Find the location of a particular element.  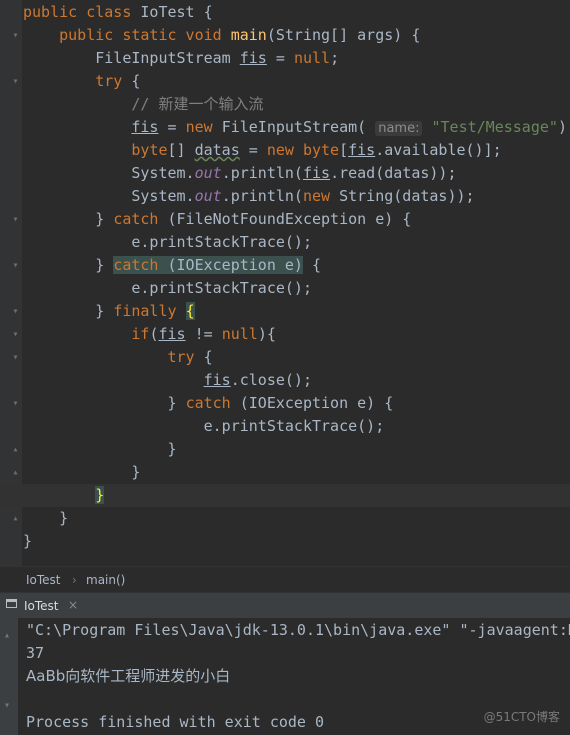

console-line-exit: Process finished with exit code 0 is located at coordinates (175, 722).